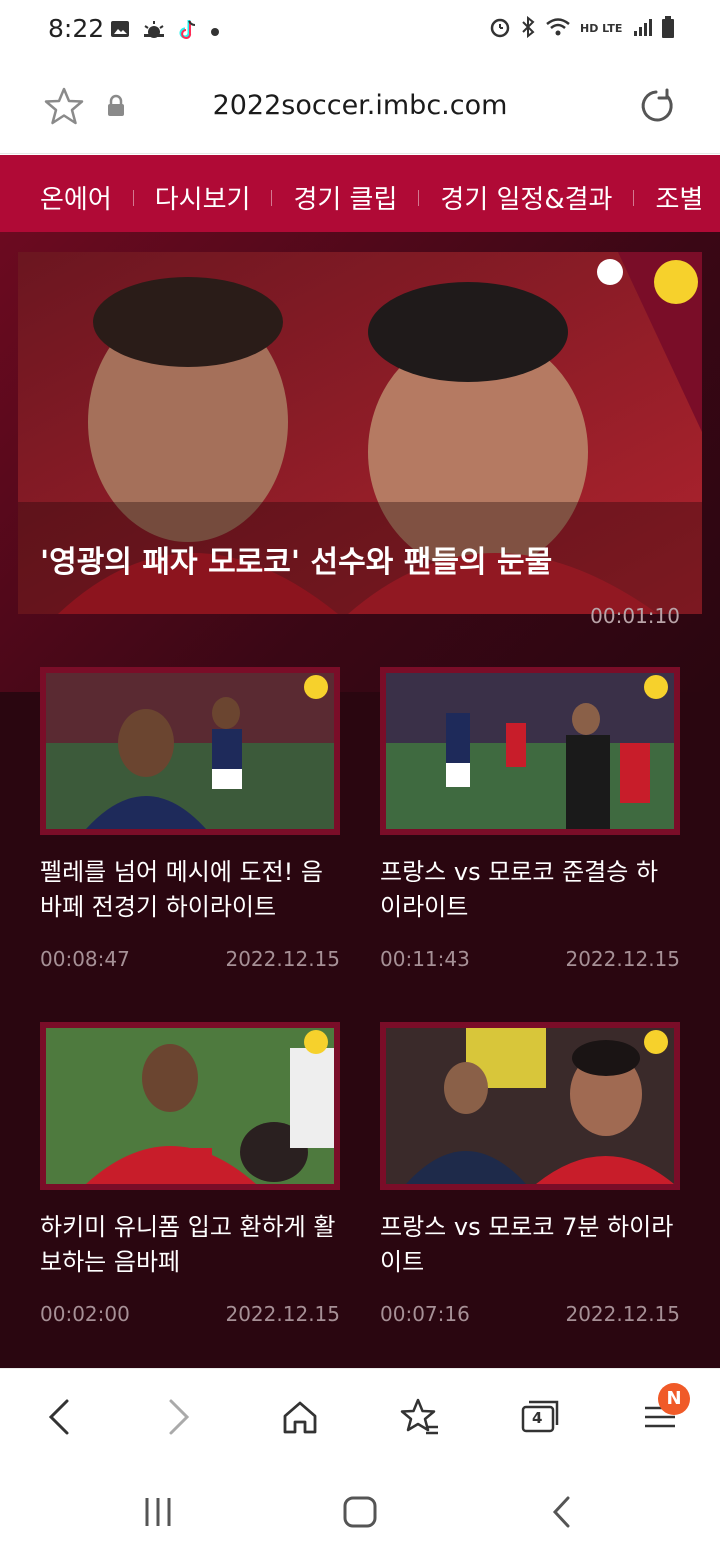 This screenshot has width=720, height=1560. Describe the element at coordinates (203, 197) in the screenshot. I see `nav-item-replay: 다시보기` at that location.